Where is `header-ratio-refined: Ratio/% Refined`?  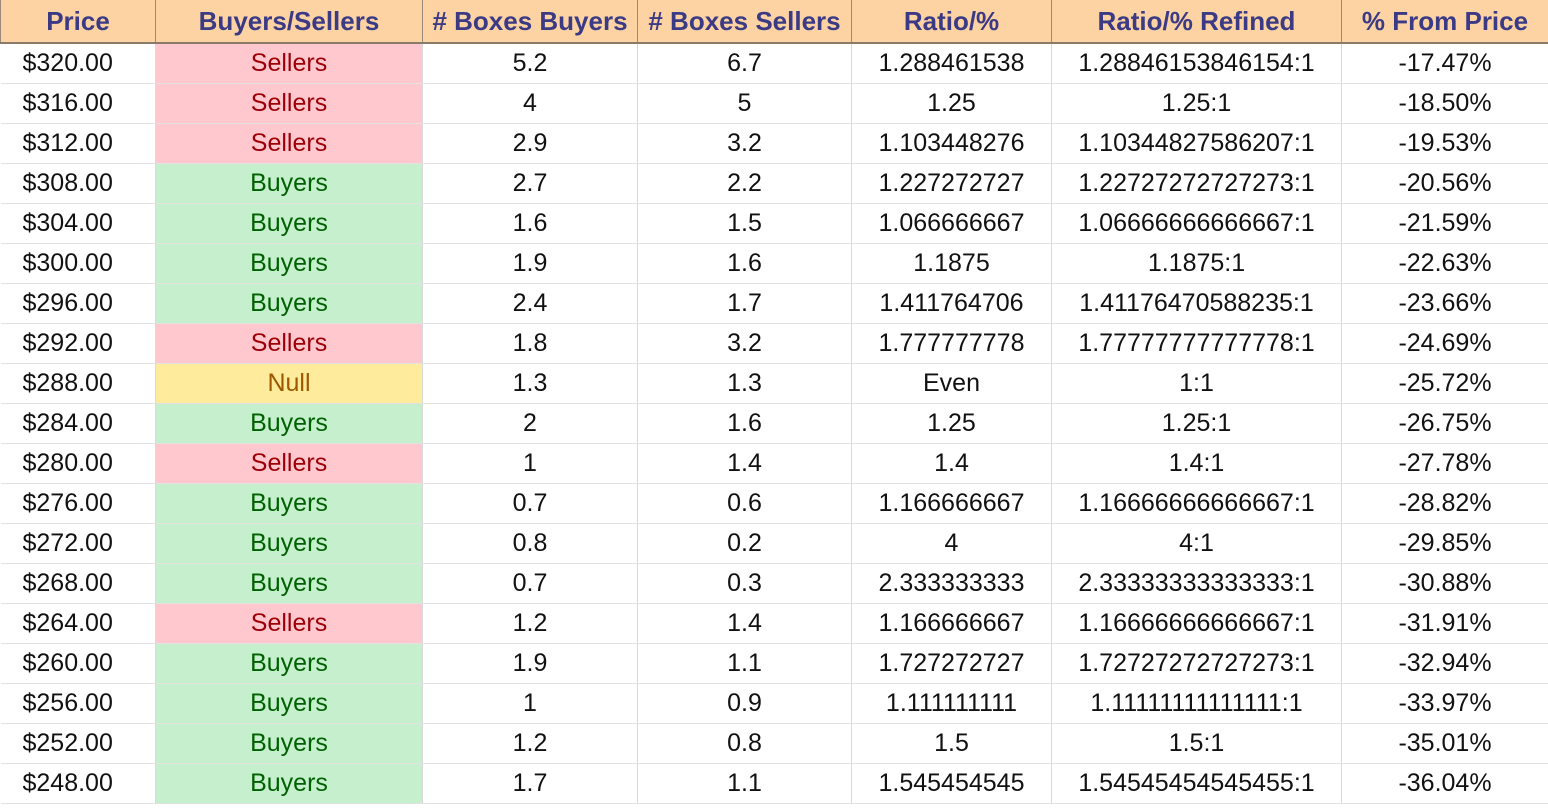 header-ratio-refined: Ratio/% Refined is located at coordinates (1196, 22).